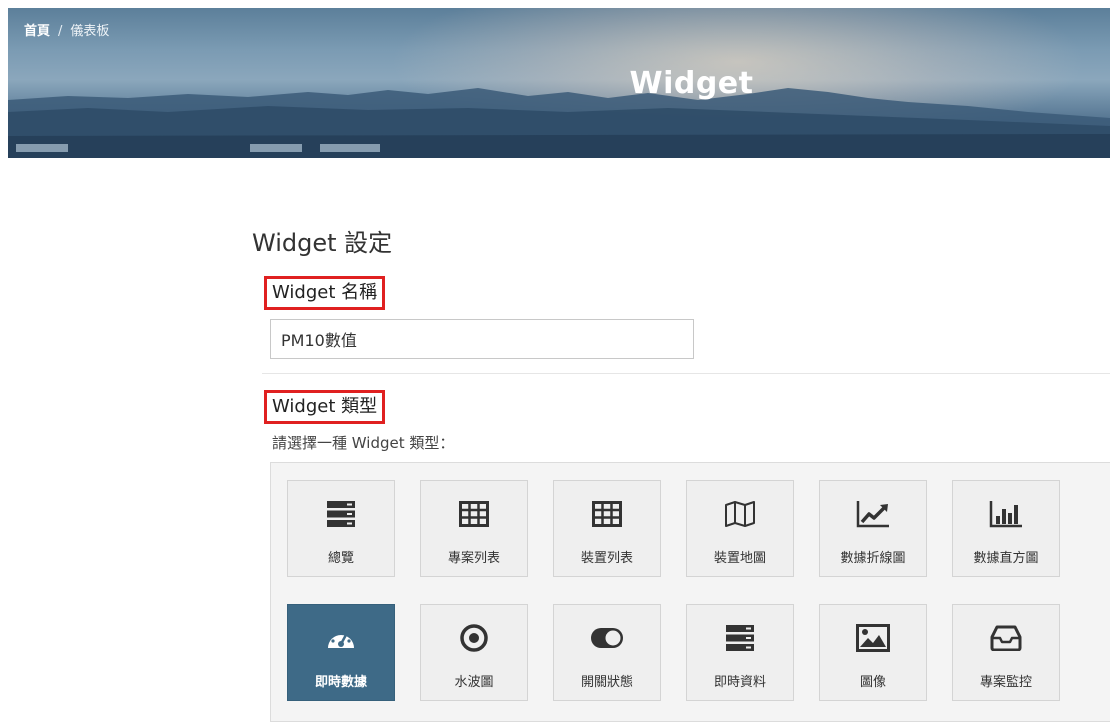  I want to click on widget-type-label: 裝置列表, so click(606, 558).